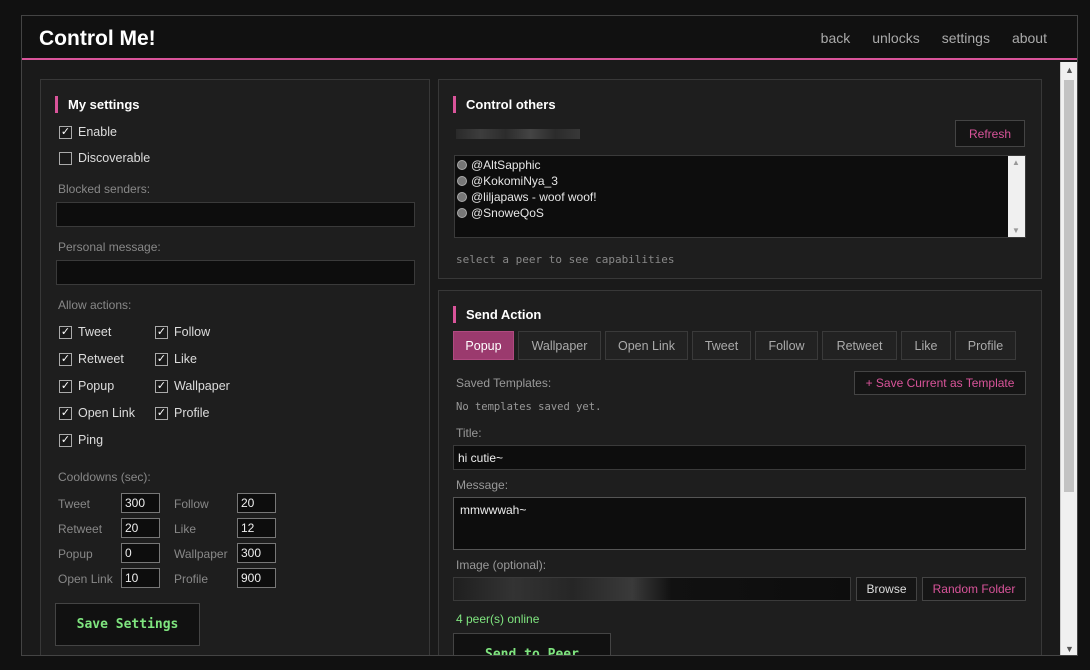 This screenshot has height=670, width=1090. I want to click on allow-like-checkbox: ✓ Like, so click(176, 359).